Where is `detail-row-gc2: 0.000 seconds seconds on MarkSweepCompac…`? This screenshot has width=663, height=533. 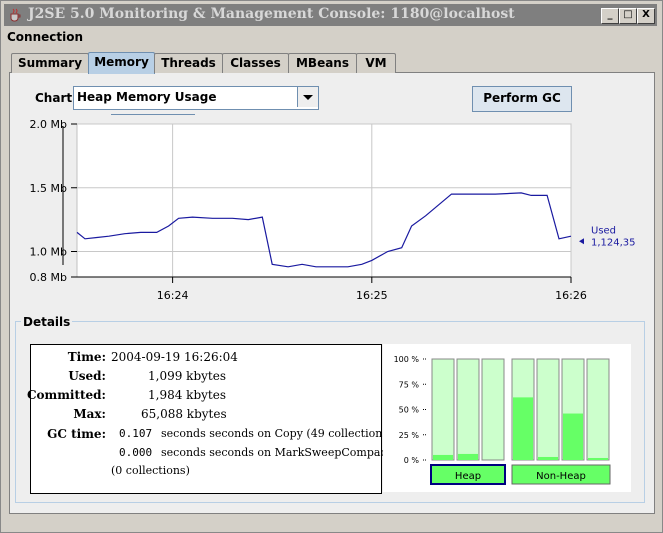
detail-row-gc2: 0.000 seconds seconds on MarkSweepCompac… is located at coordinates (211, 455).